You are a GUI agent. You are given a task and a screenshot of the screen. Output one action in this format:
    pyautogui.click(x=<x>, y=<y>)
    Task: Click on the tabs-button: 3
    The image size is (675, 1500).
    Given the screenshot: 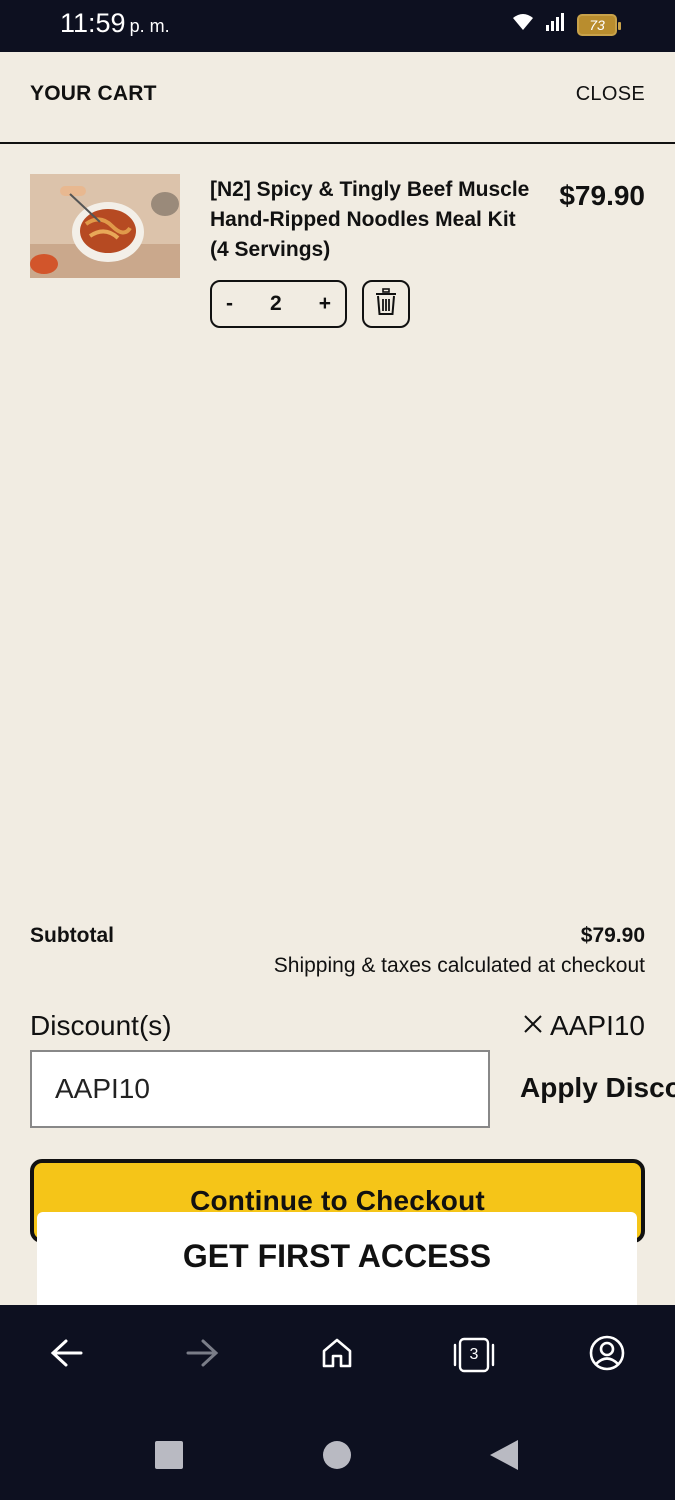 What is the action you would take?
    pyautogui.click(x=473, y=1355)
    